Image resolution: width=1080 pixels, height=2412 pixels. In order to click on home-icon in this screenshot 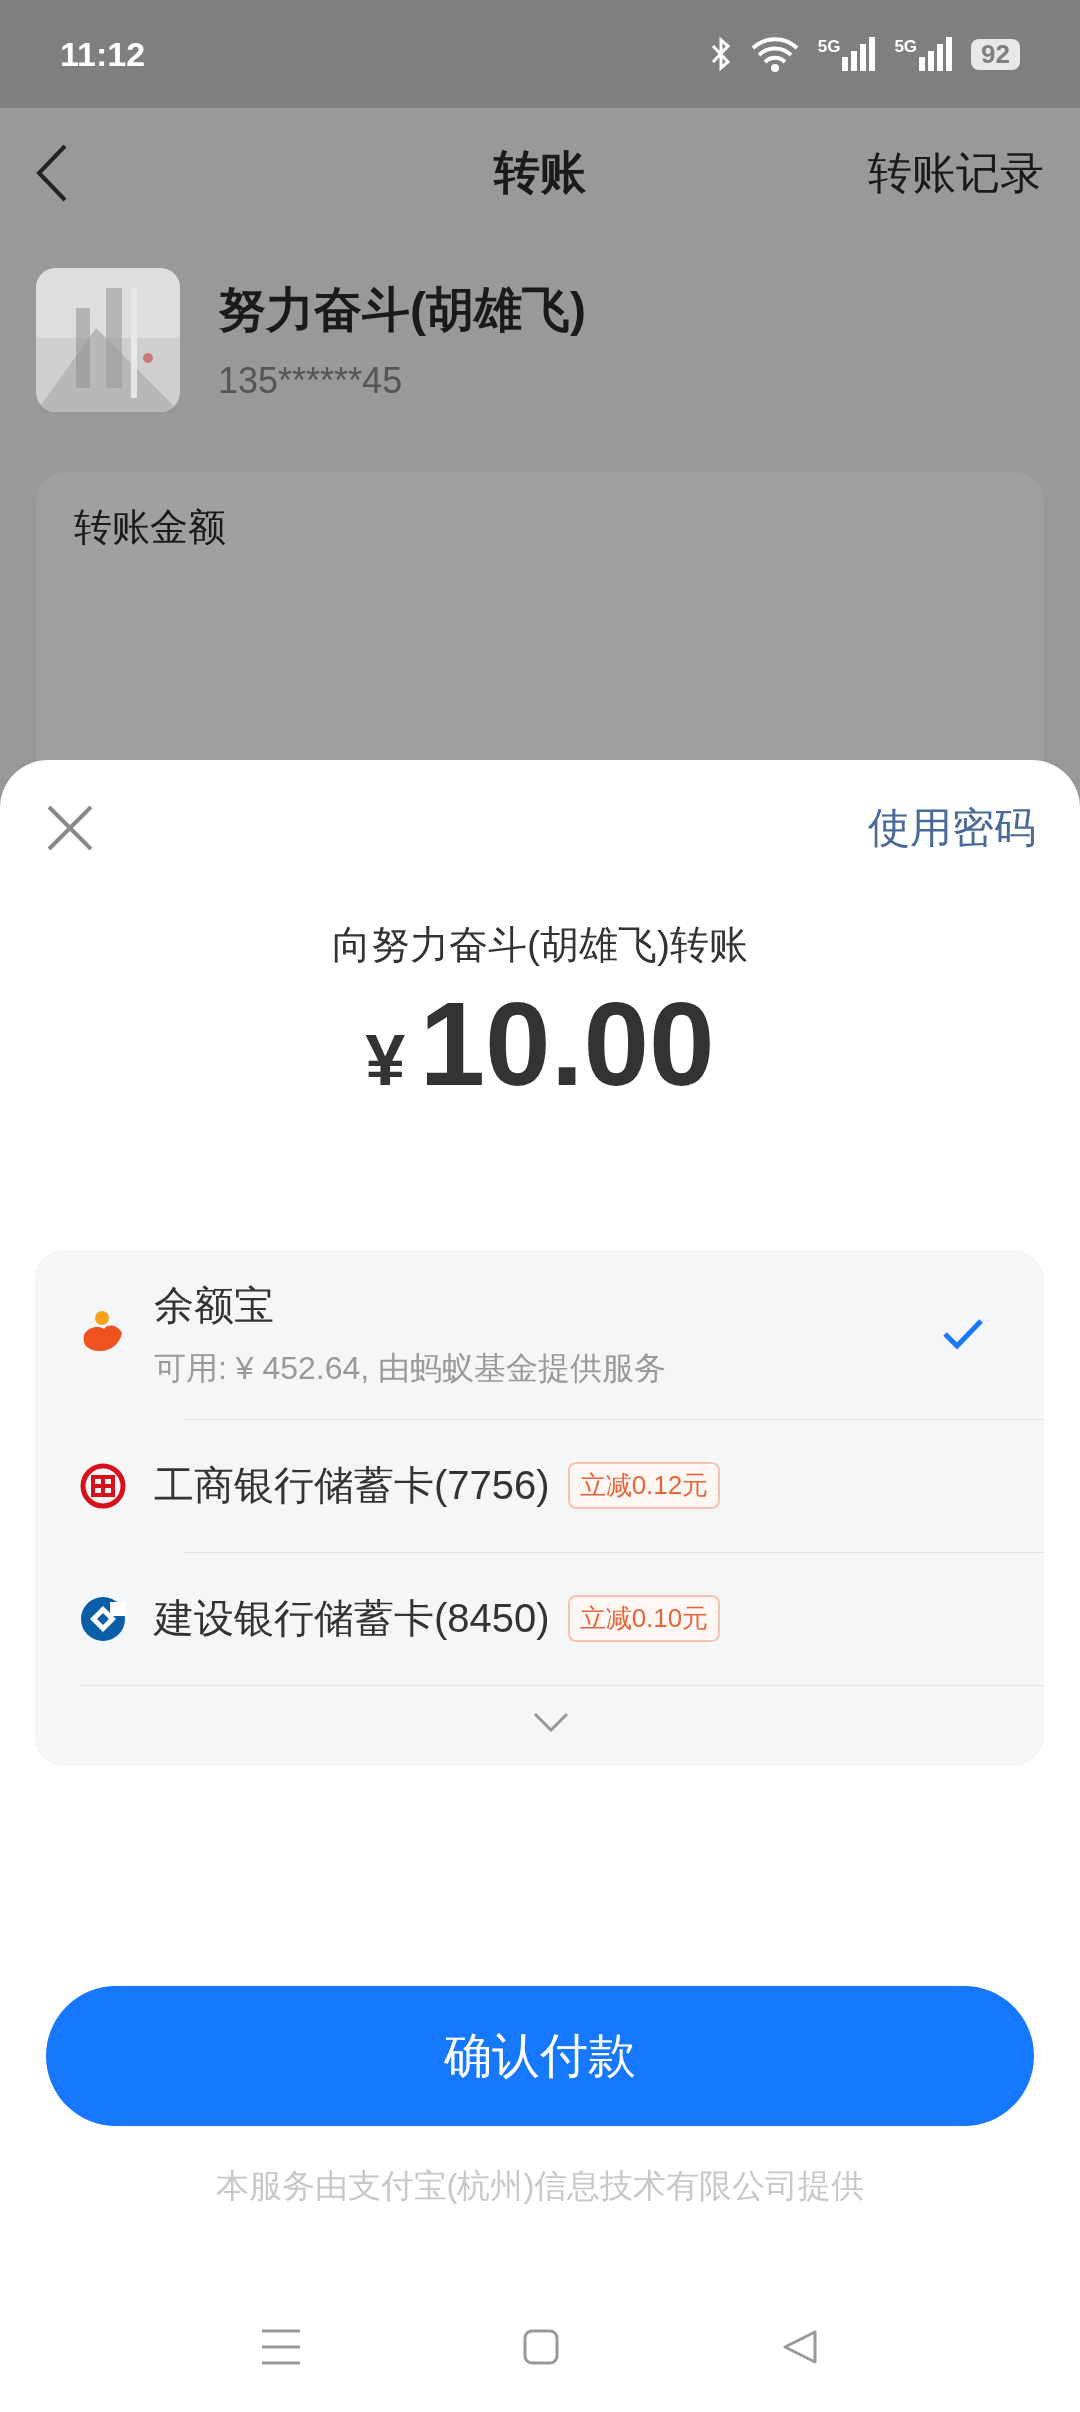, I will do `click(541, 2347)`.